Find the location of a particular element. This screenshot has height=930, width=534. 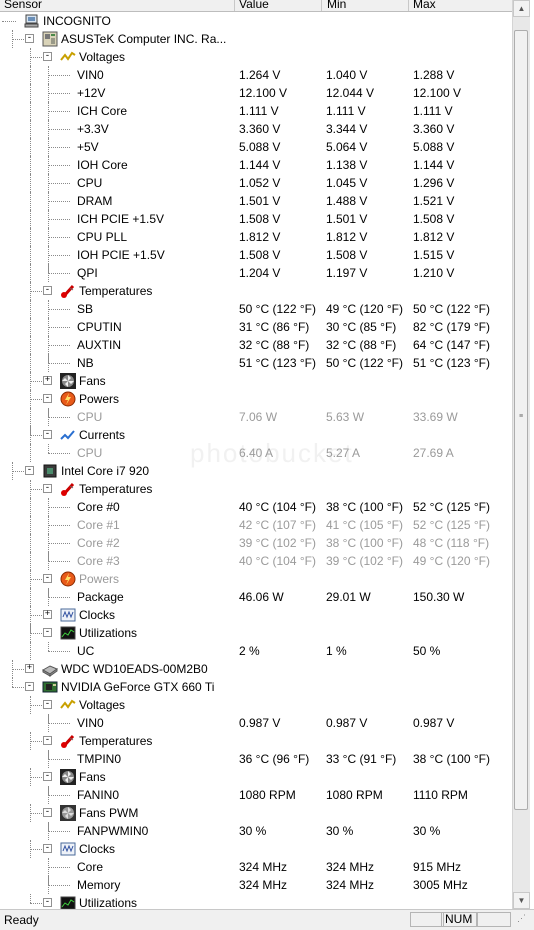

sensor-reading-row: IOH PCIE +1.5V 1.508 V 1.508 V 1.515 V is located at coordinates (256, 255).